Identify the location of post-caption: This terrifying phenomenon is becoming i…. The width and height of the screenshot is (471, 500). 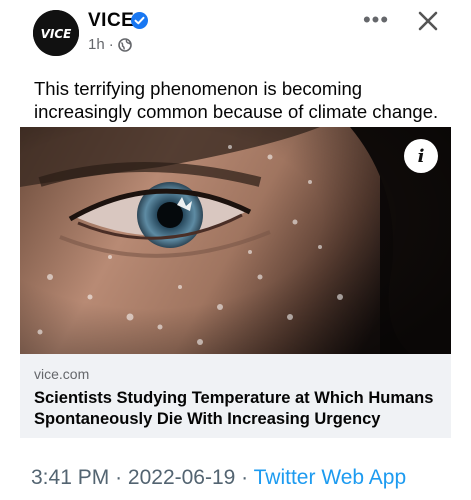
(236, 100).